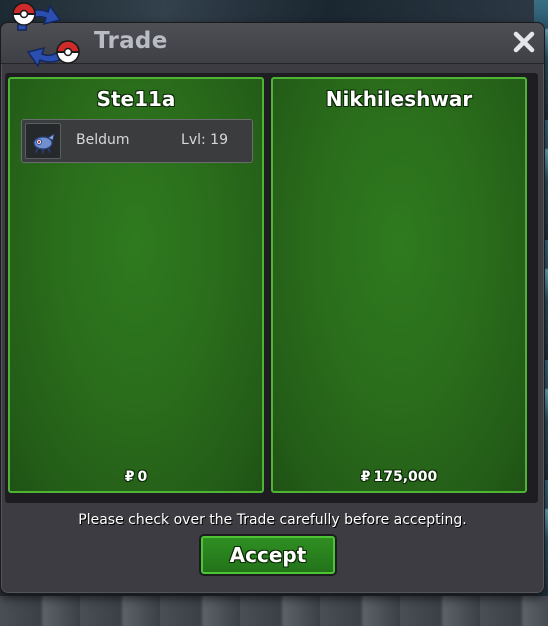  Describe the element at coordinates (136, 99) in the screenshot. I see `my-player-name: Ste11a` at that location.